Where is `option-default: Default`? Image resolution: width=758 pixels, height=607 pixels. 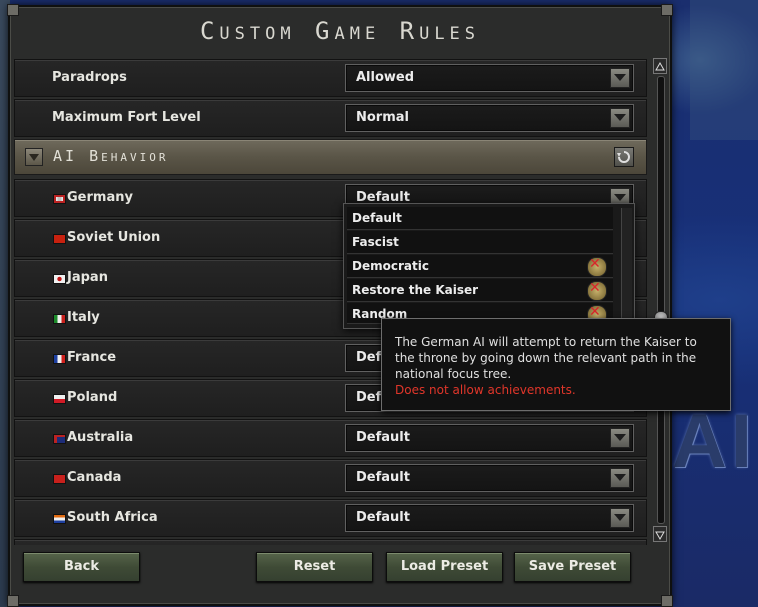
option-default: Default is located at coordinates (480, 218).